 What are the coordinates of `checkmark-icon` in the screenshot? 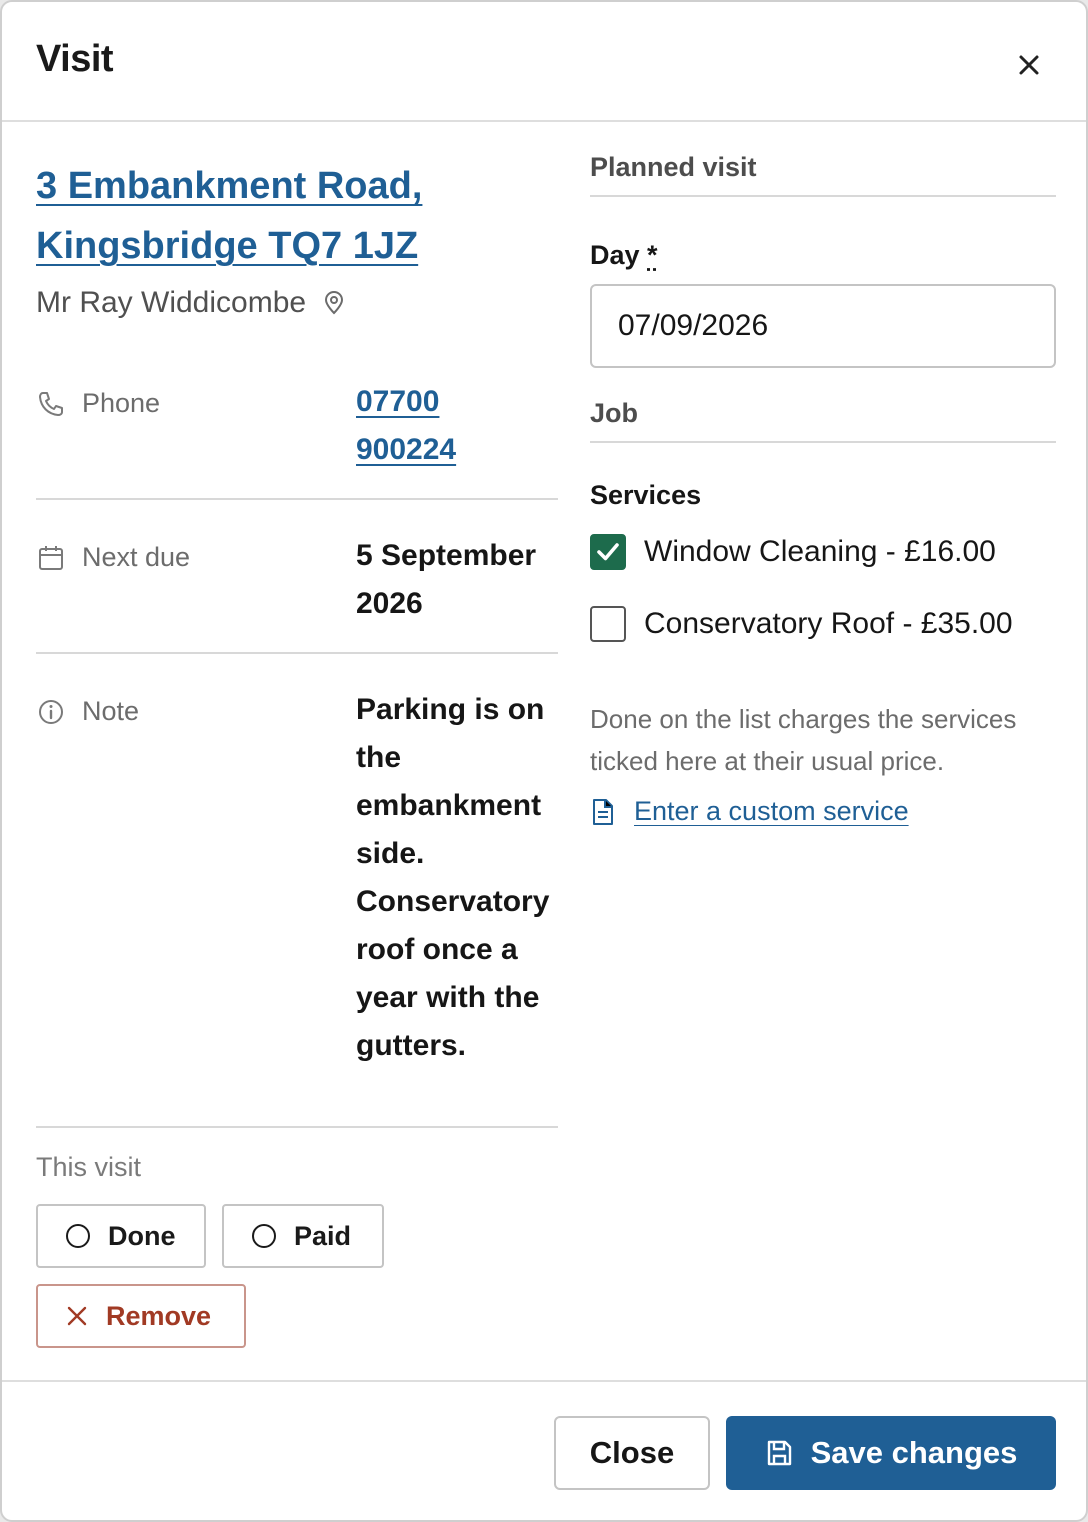 It's located at (608, 552).